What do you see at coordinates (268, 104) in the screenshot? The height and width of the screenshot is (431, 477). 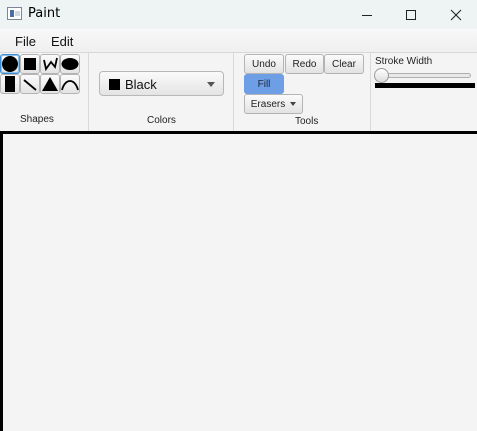 I see `erasers-label: Erasers` at bounding box center [268, 104].